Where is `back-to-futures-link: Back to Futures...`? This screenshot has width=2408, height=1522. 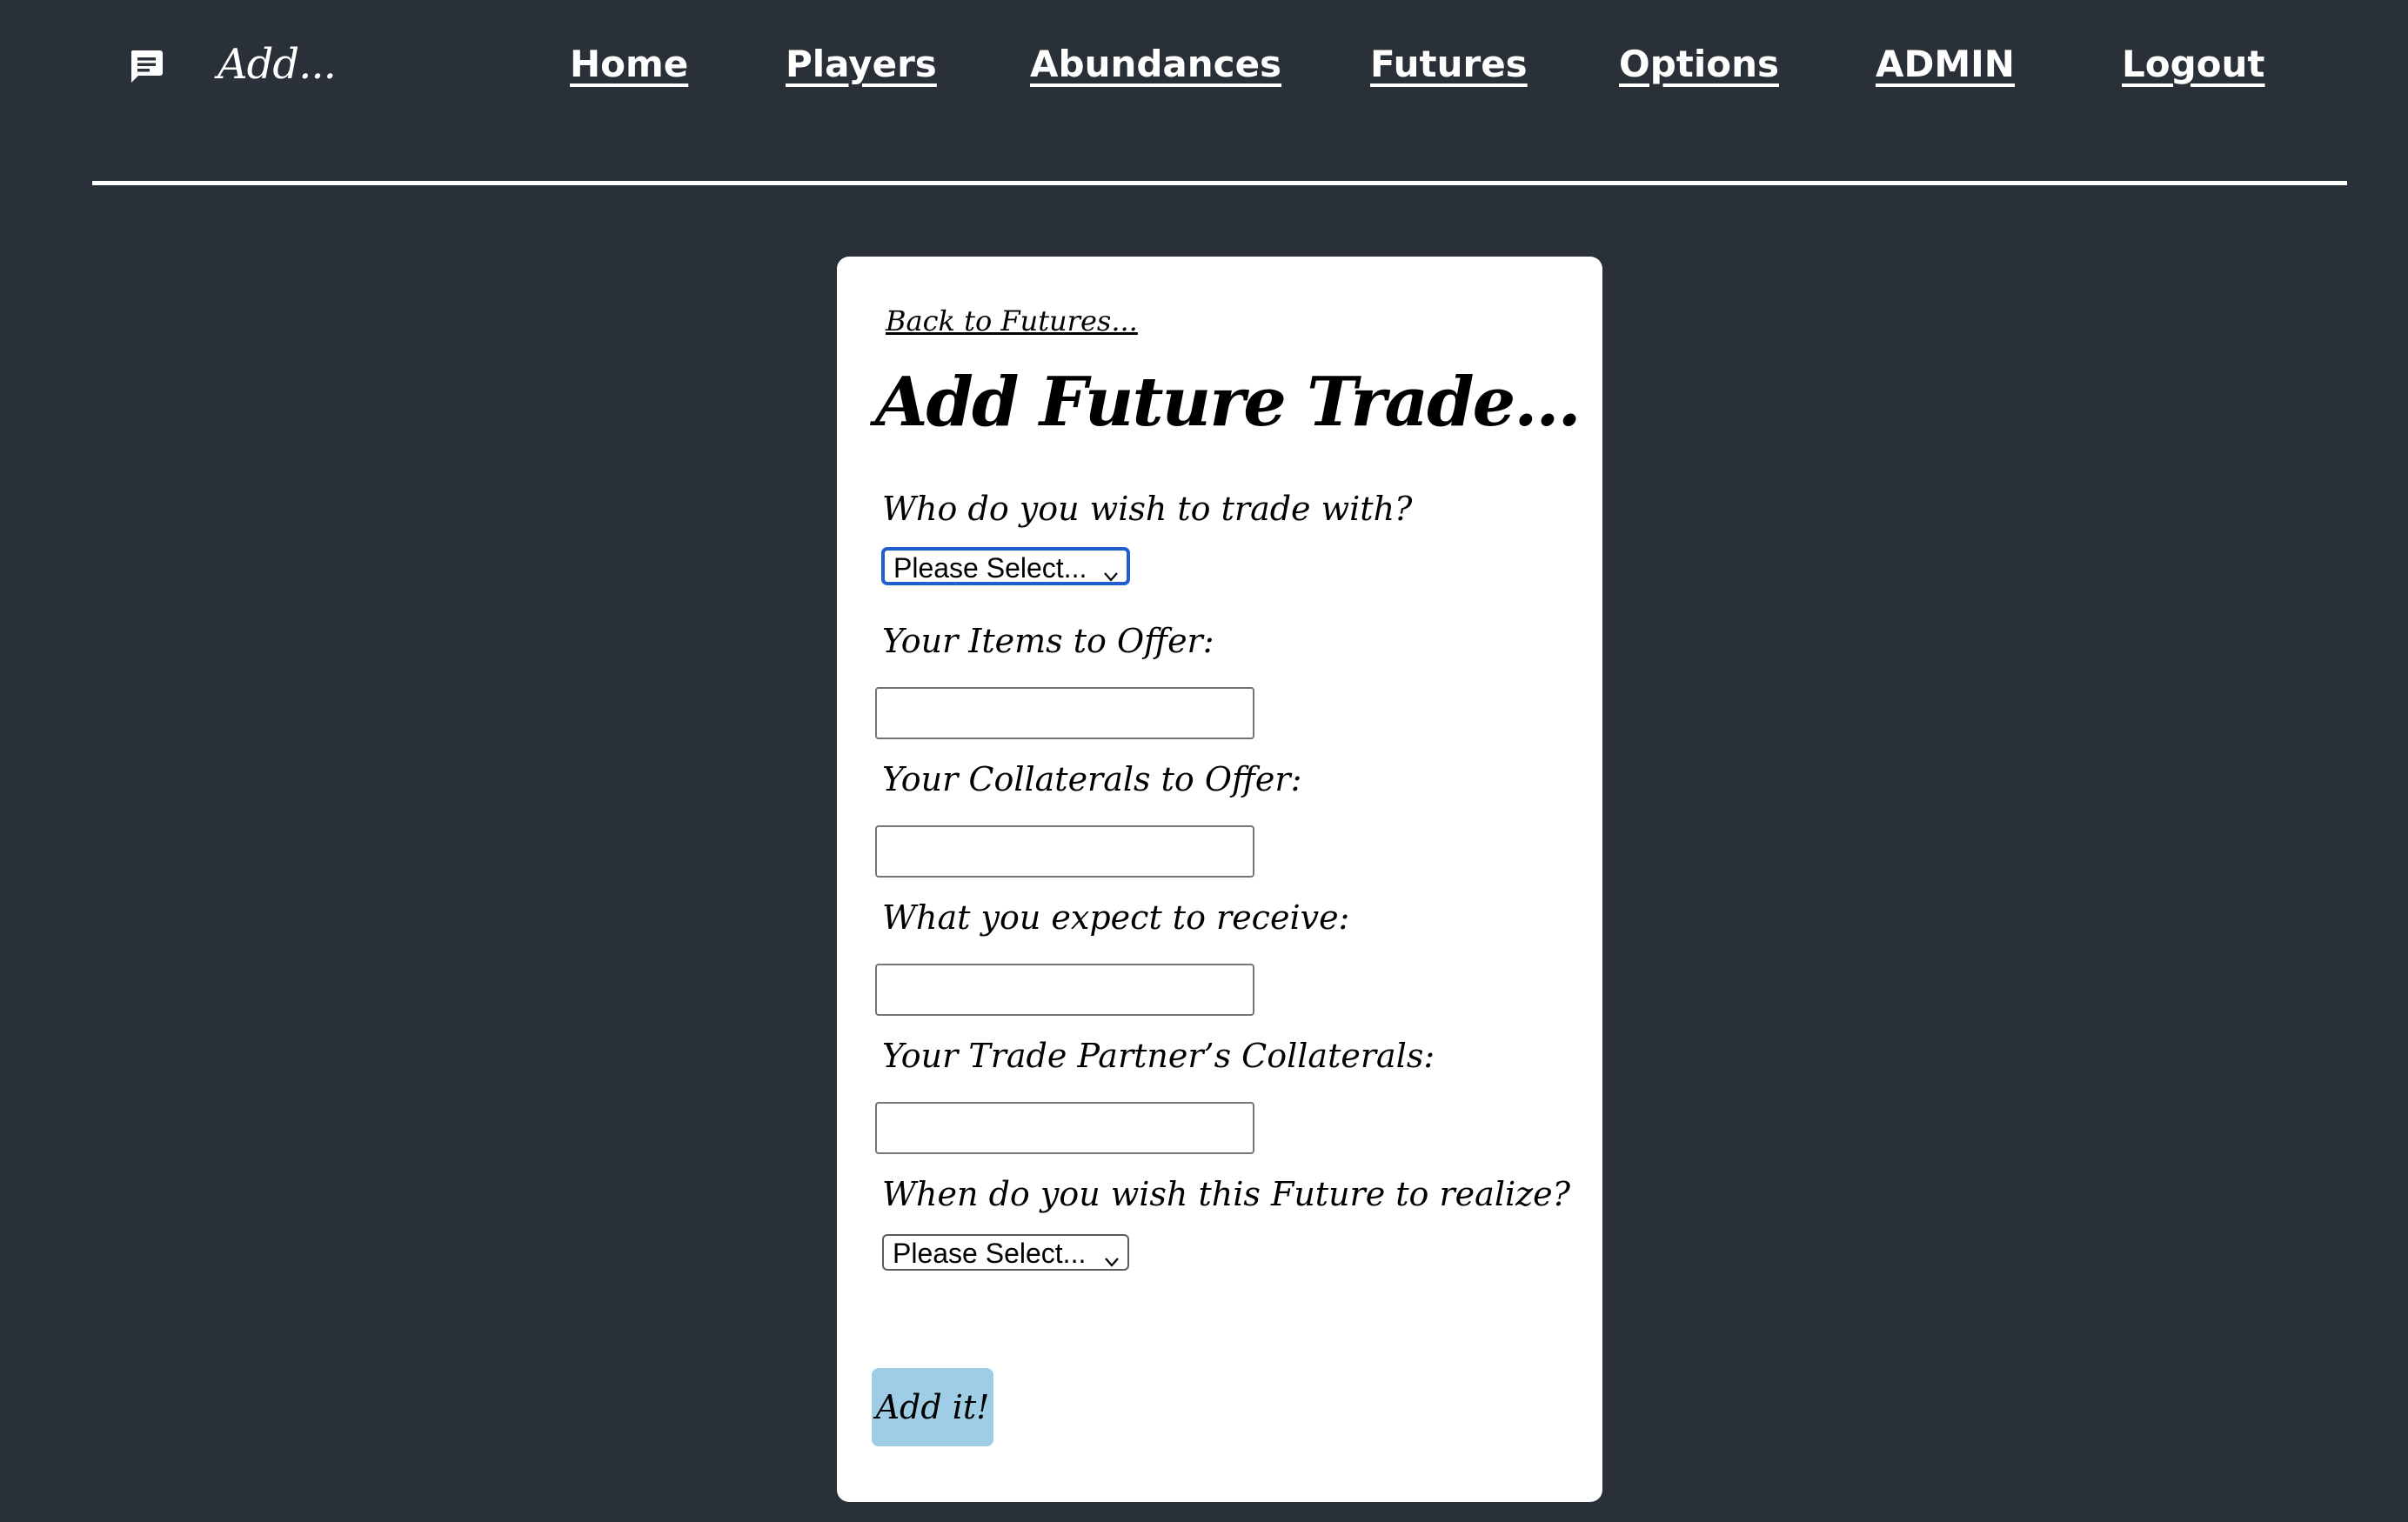
back-to-futures-link: Back to Futures... is located at coordinates (1012, 321).